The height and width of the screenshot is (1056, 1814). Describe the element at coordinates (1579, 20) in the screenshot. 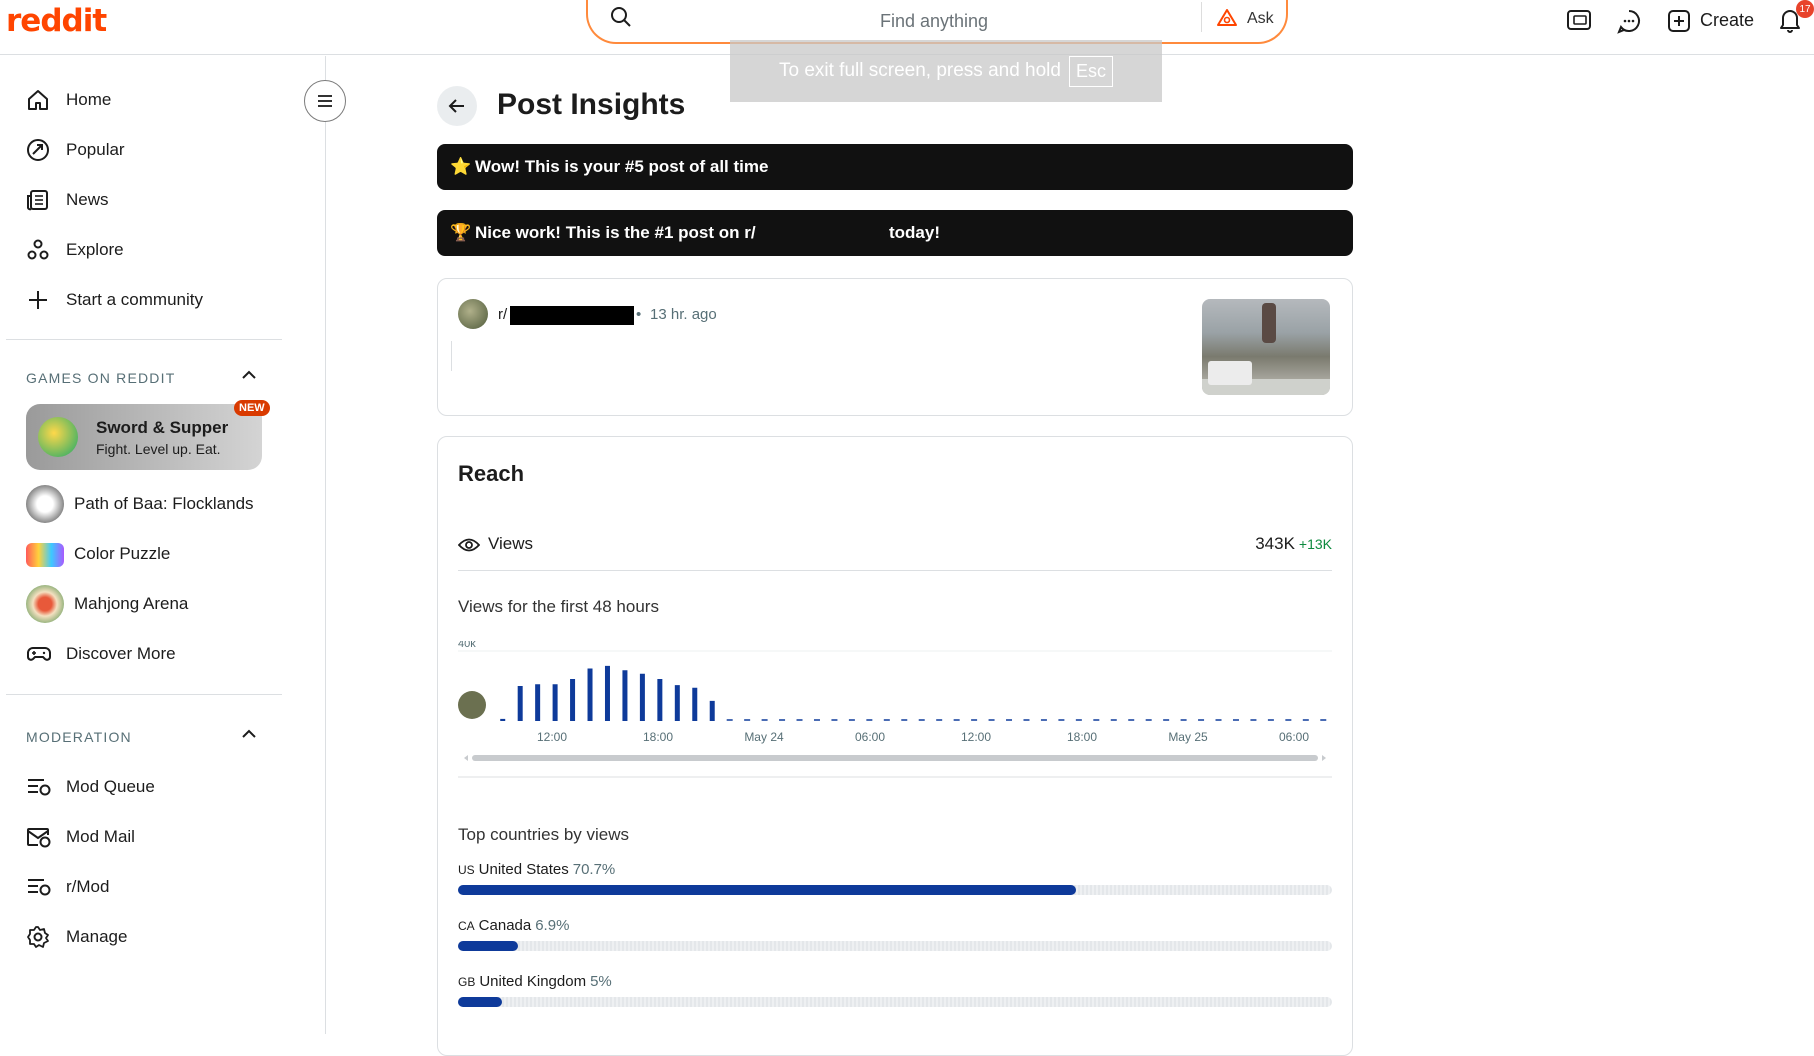

I see `advertise-icon` at that location.